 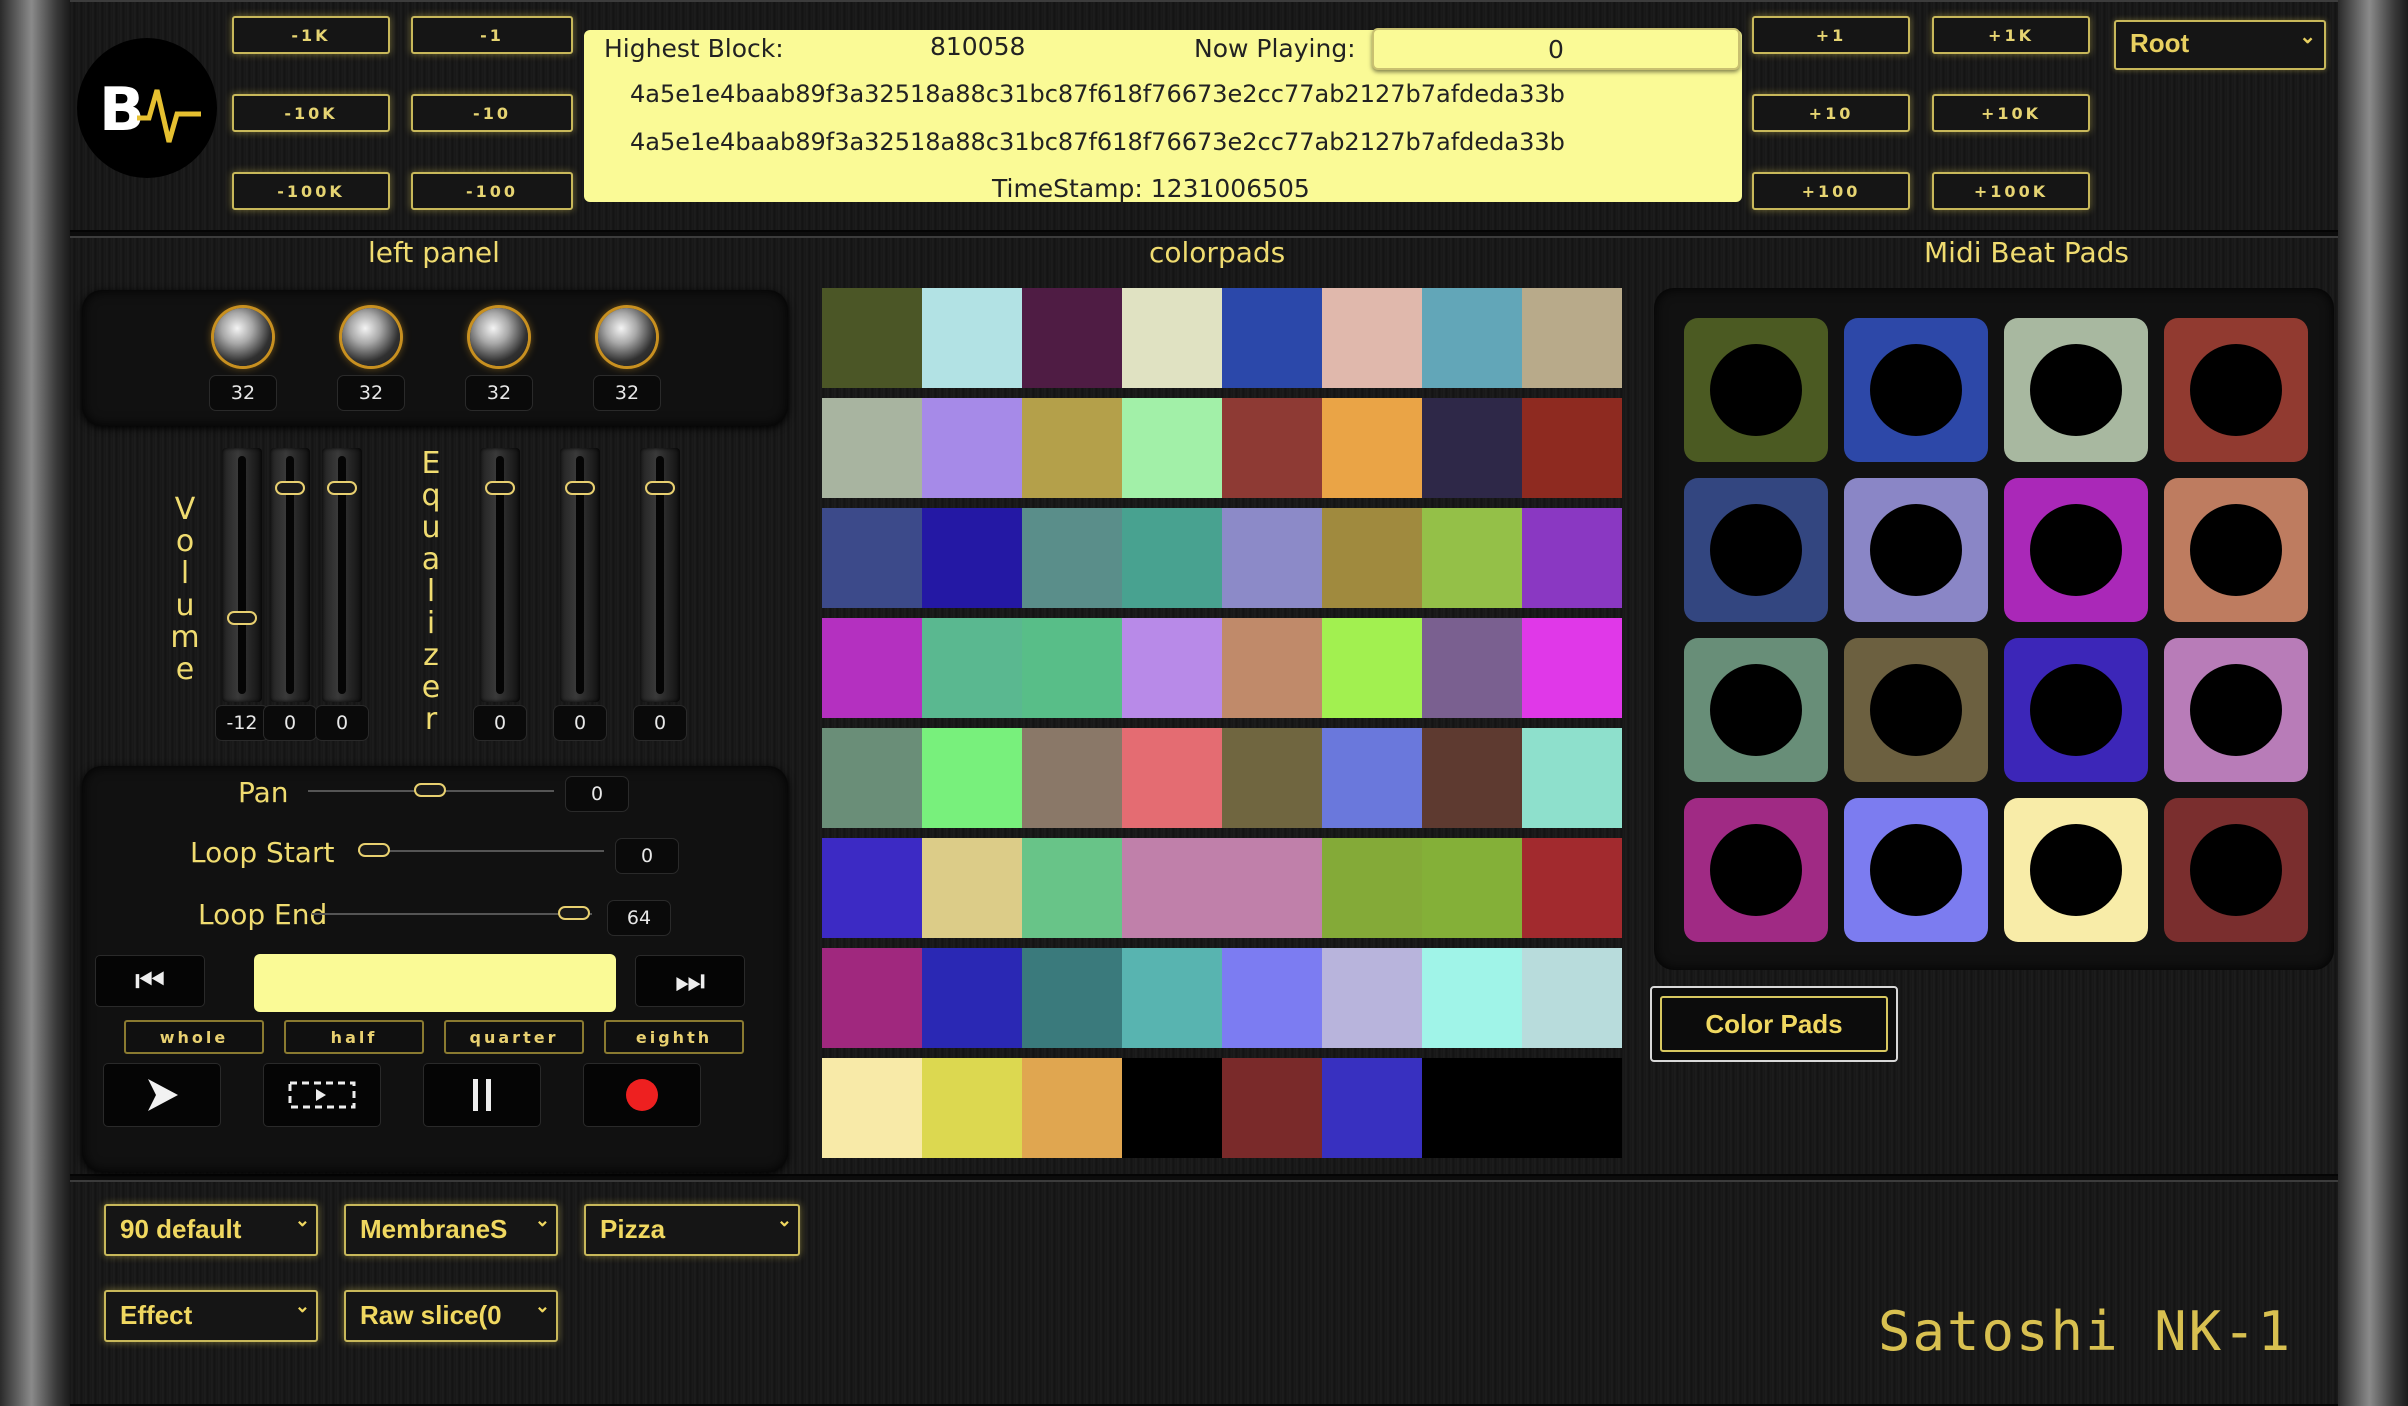 What do you see at coordinates (374, 850) in the screenshot?
I see `loop-start-slider` at bounding box center [374, 850].